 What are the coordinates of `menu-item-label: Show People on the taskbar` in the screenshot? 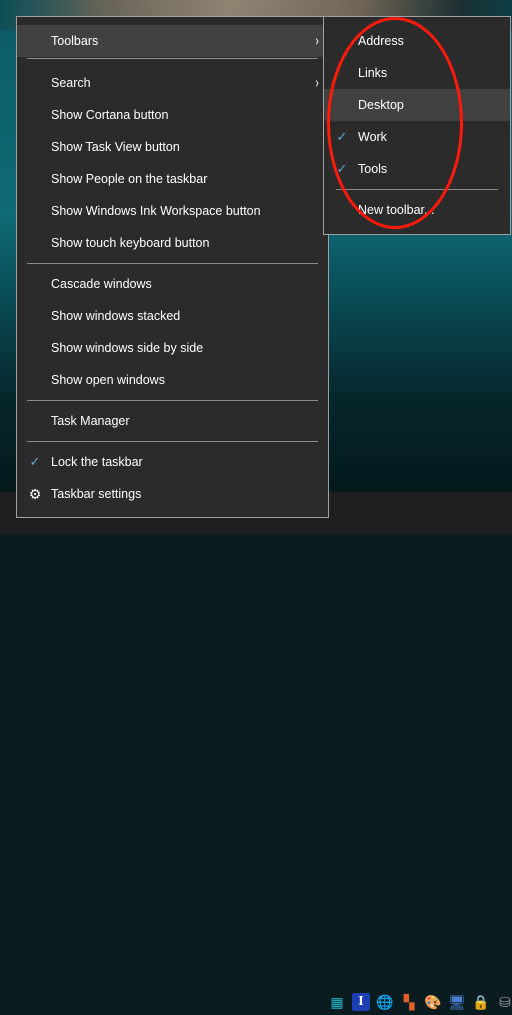 It's located at (129, 179).